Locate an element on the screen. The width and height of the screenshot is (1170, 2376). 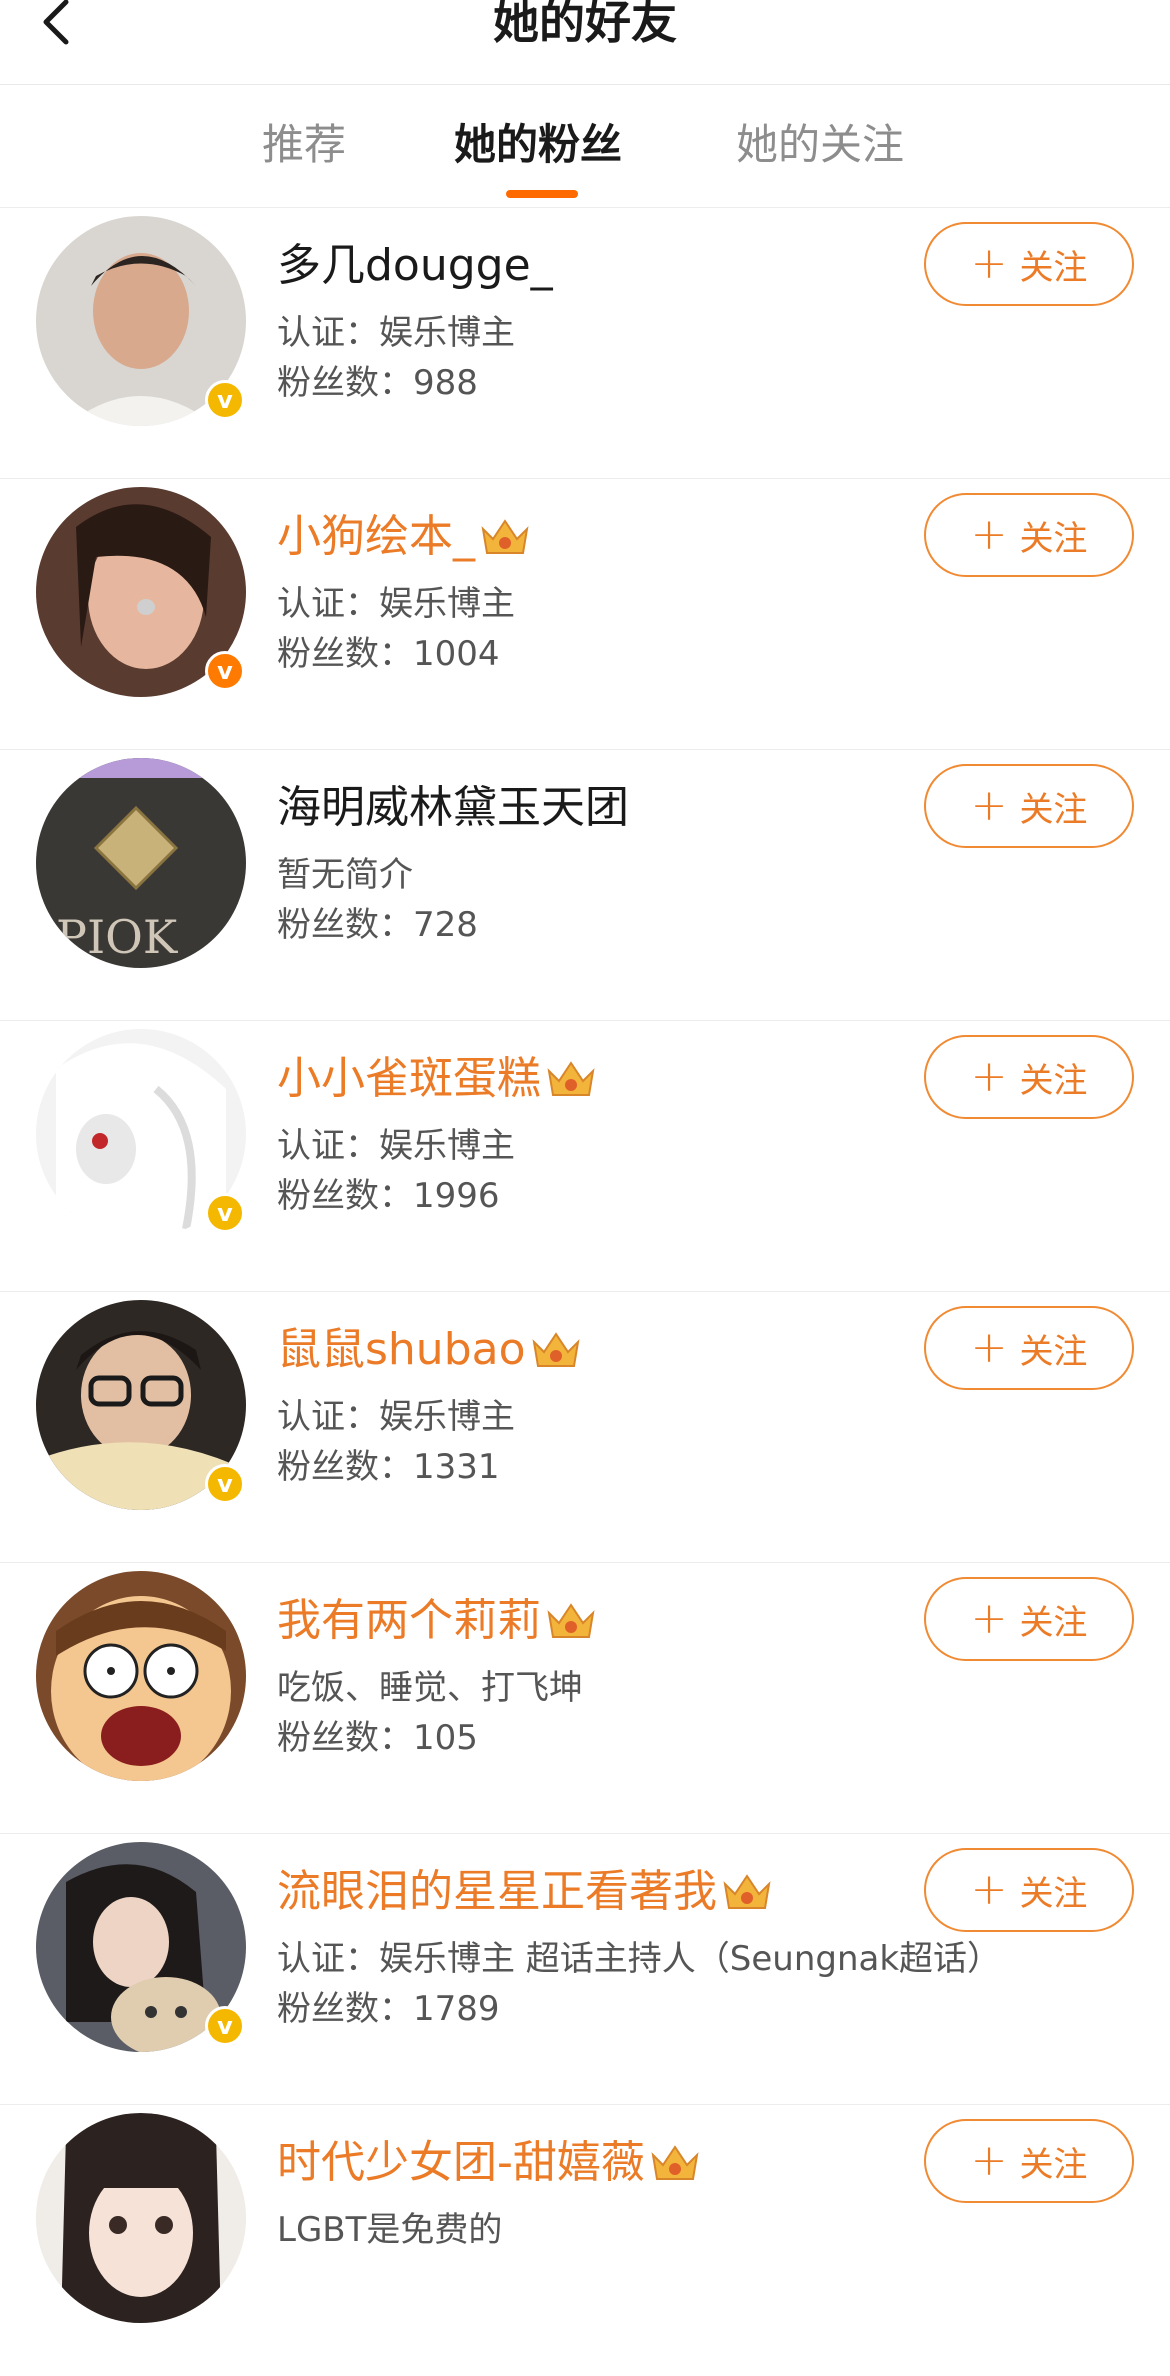
name-row: 小狗绘本_ is located at coordinates (404, 537).